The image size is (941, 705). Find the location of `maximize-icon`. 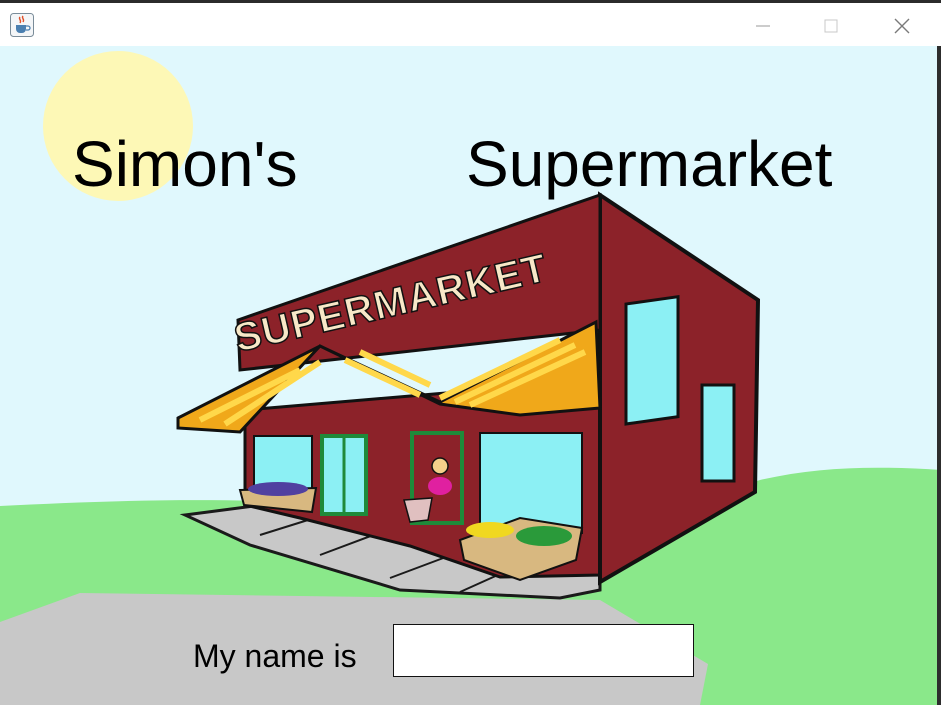

maximize-icon is located at coordinates (831, 26).